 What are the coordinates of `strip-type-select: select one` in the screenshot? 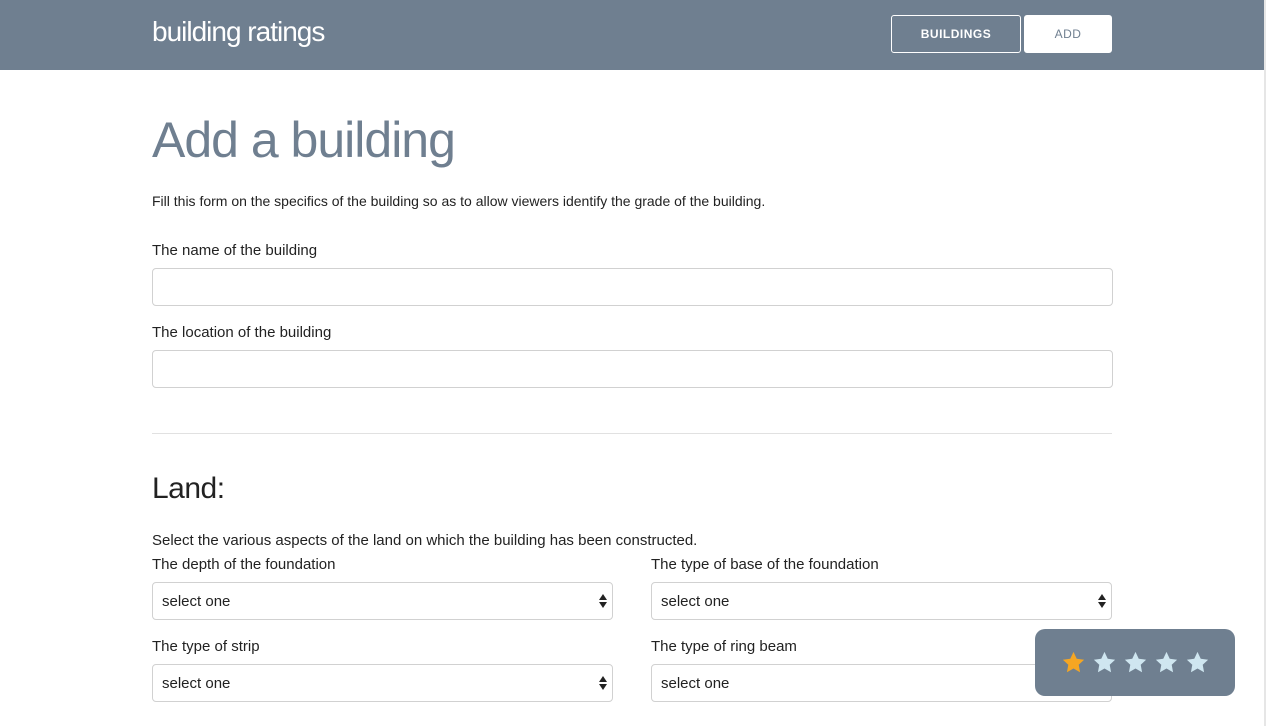 It's located at (382, 683).